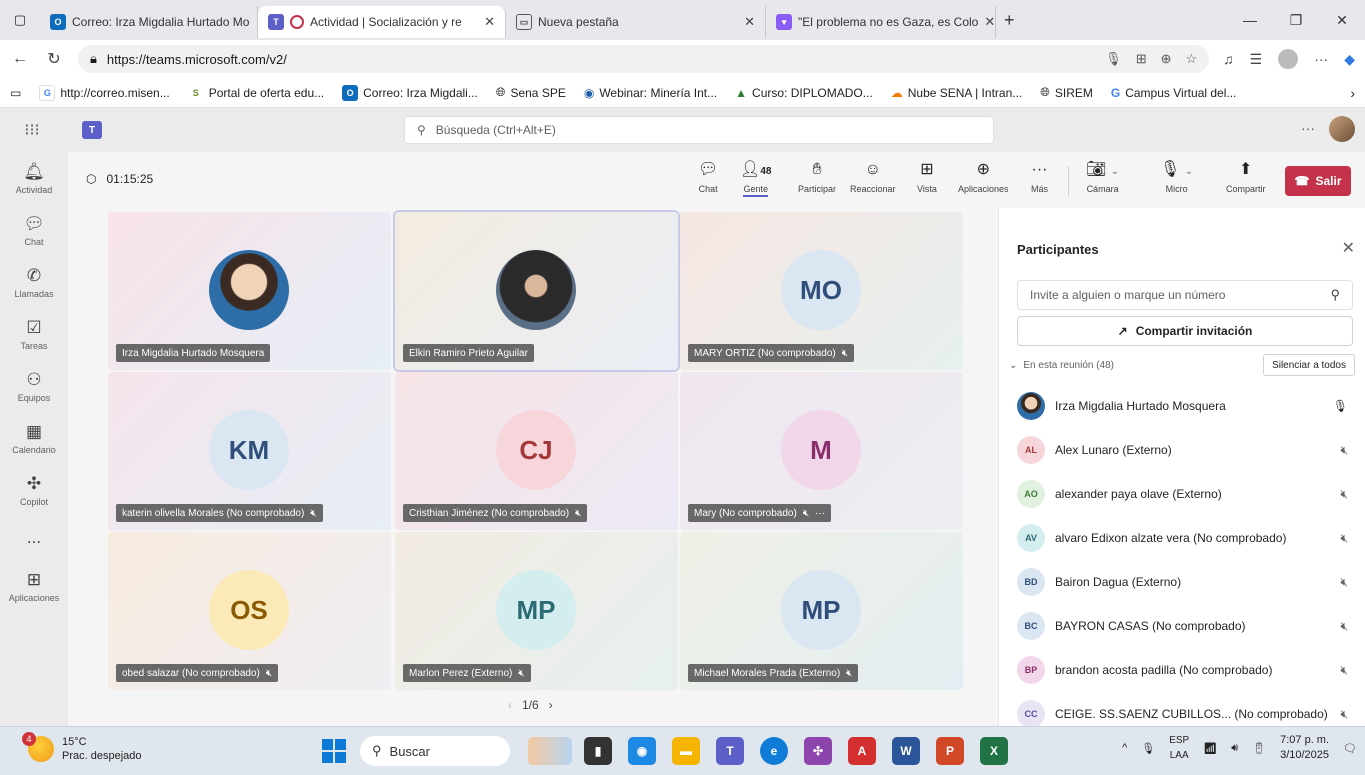 The height and width of the screenshot is (775, 1365). I want to click on chrome-icon: ◉, so click(642, 751).